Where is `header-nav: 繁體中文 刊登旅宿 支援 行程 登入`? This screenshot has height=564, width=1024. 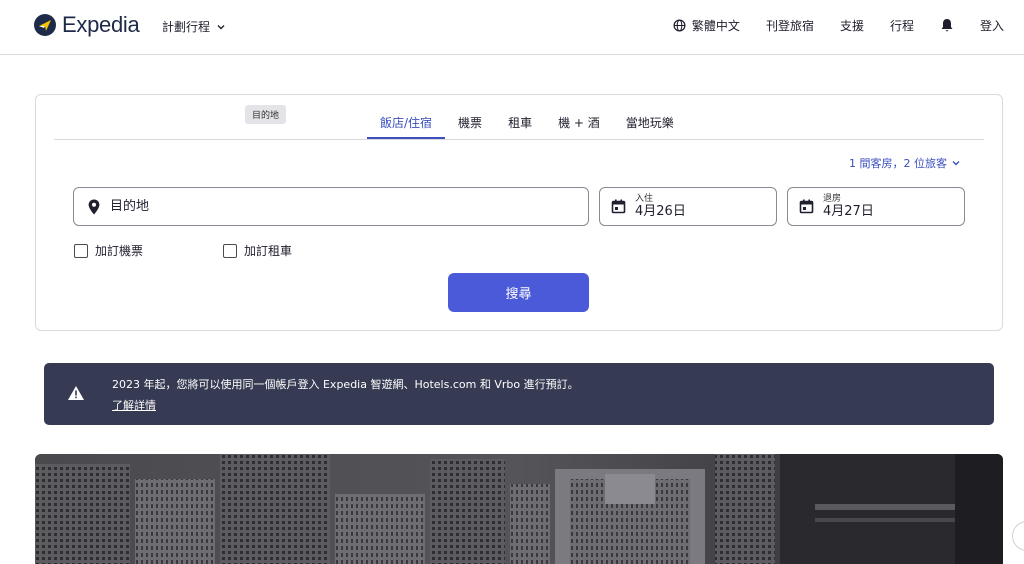
header-nav: 繁體中文 刊登旅宿 支援 行程 登入 is located at coordinates (838, 25).